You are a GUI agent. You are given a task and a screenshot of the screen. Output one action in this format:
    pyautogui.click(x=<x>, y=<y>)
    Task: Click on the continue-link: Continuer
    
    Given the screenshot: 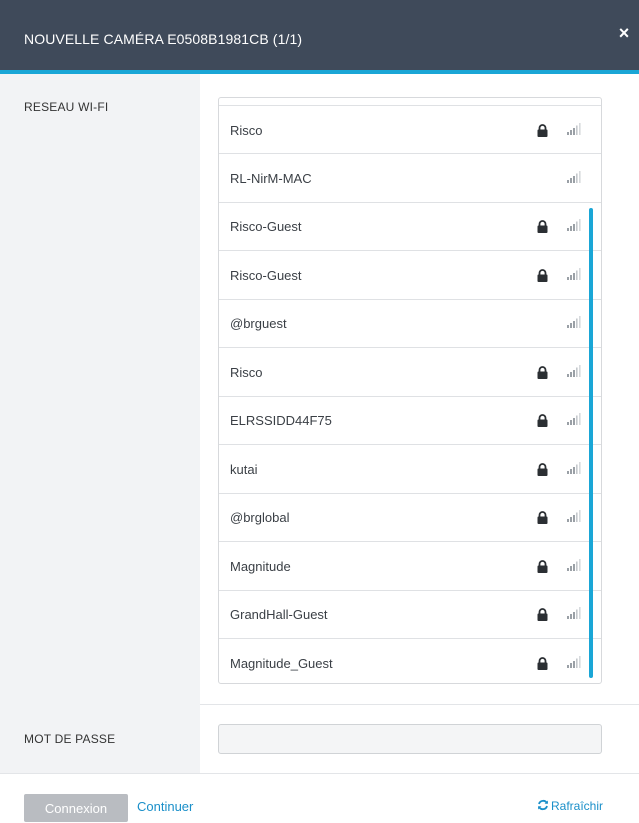 What is the action you would take?
    pyautogui.click(x=165, y=806)
    